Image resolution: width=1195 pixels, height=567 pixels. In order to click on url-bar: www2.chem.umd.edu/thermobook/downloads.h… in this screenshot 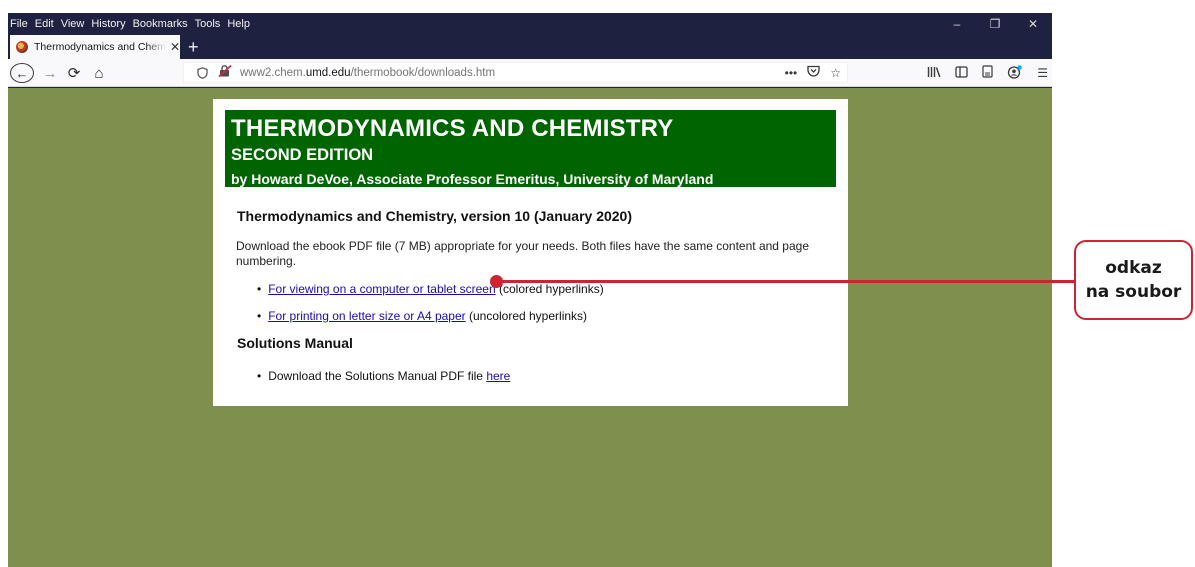, I will do `click(515, 72)`.